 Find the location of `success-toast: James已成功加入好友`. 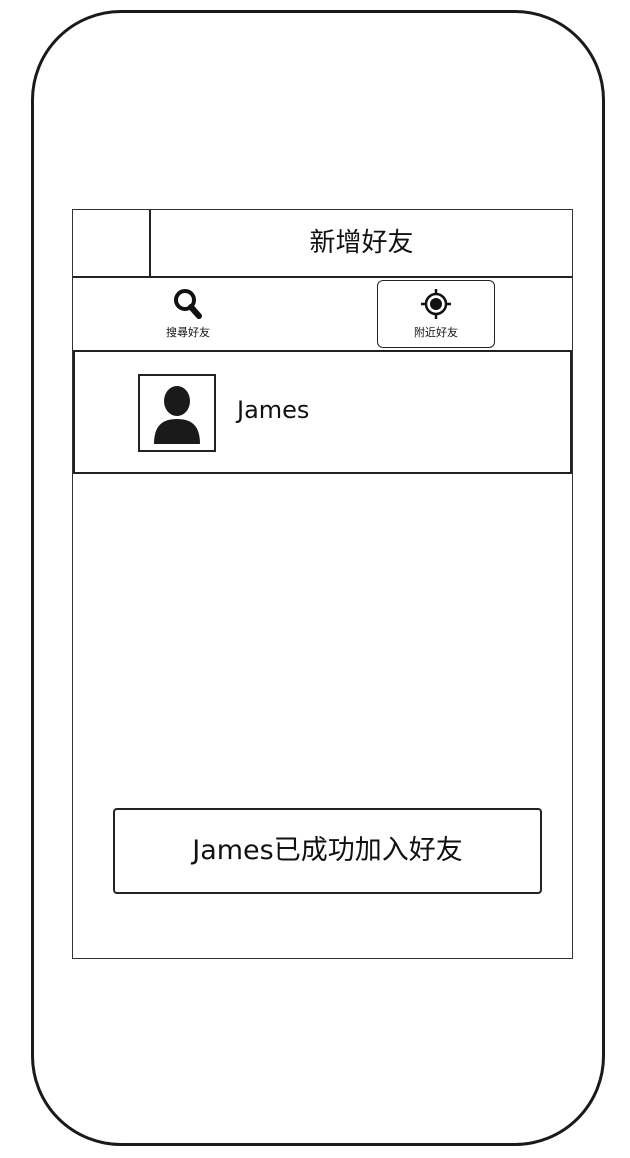

success-toast: James已成功加入好友 is located at coordinates (327, 851).